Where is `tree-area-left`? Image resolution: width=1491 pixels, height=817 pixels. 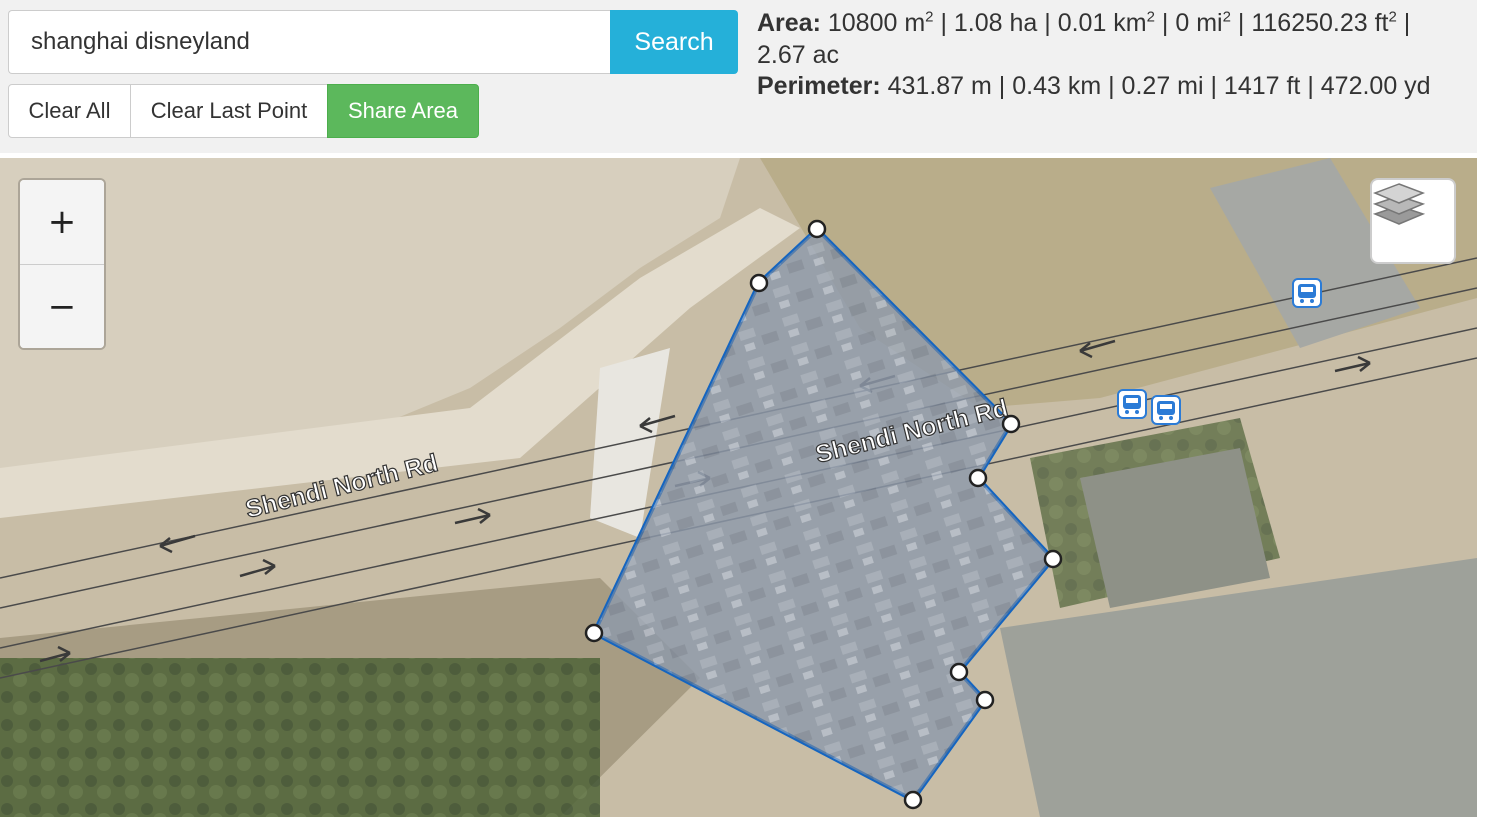 tree-area-left is located at coordinates (300, 737).